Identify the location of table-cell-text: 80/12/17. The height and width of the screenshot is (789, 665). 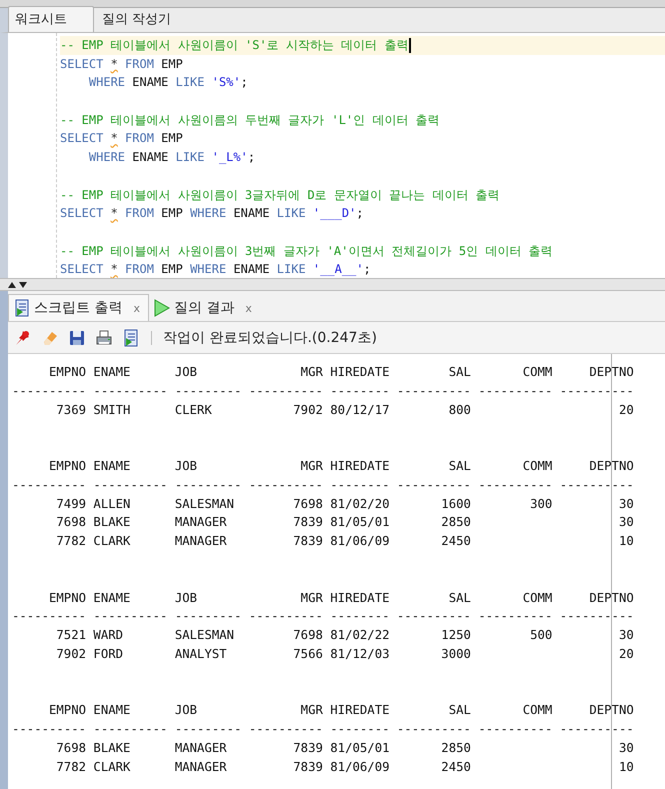
(360, 410).